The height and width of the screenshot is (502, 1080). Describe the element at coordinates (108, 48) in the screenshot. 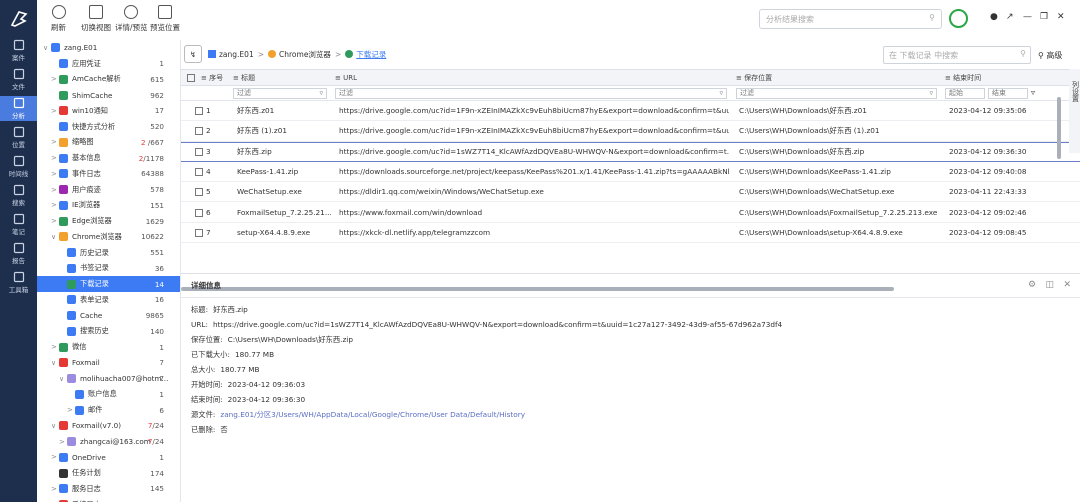

I see `tree-item: ∨ zang.E01` at that location.